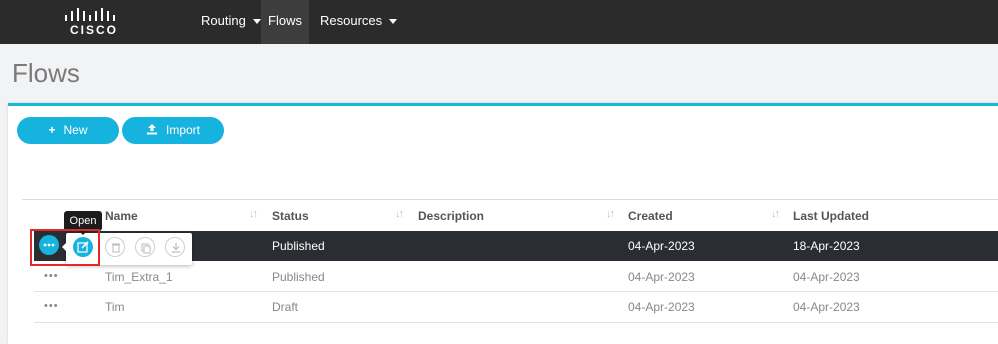 Image resolution: width=998 pixels, height=344 pixels. I want to click on trash-icon, so click(116, 248).